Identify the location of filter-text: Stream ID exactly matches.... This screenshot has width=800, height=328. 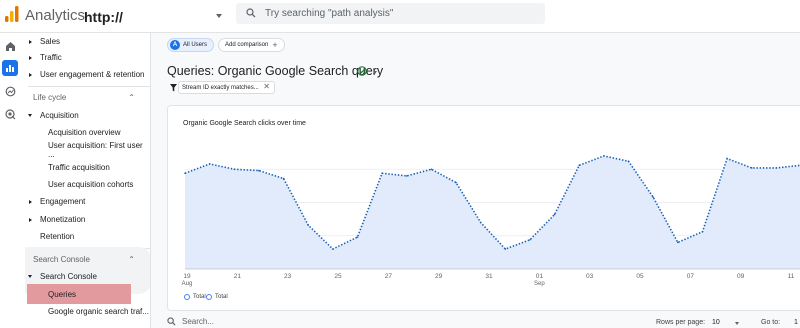
(220, 87).